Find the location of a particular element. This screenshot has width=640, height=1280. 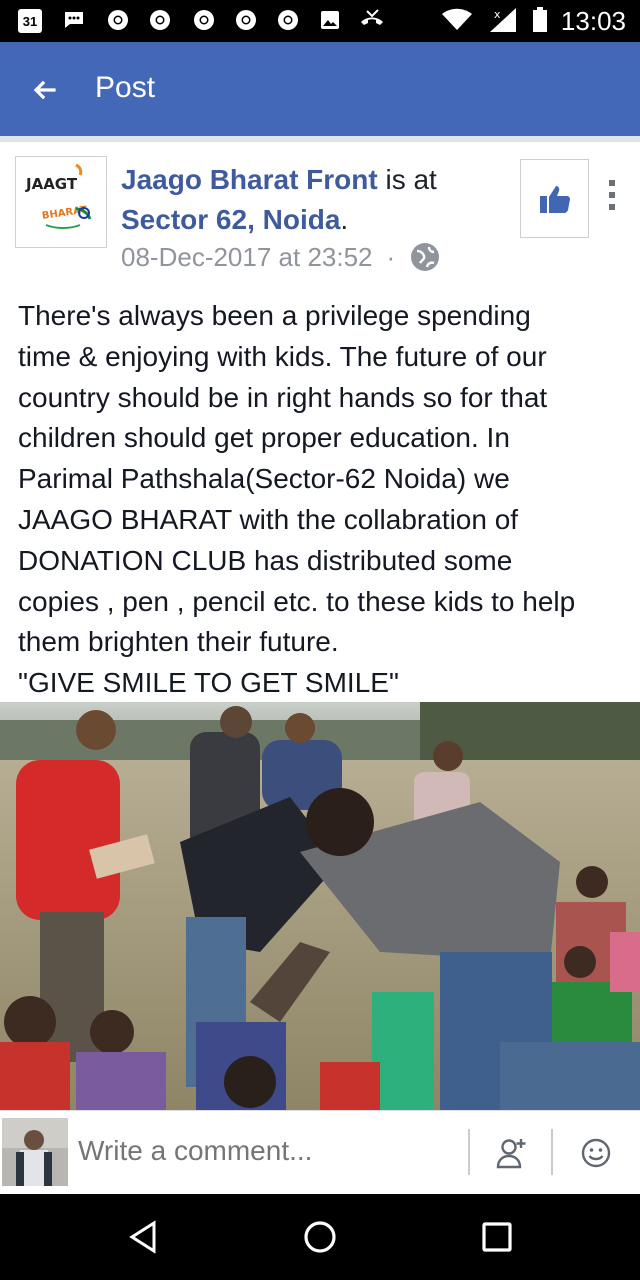

svg-text: JAAGT is located at coordinates (51, 184).